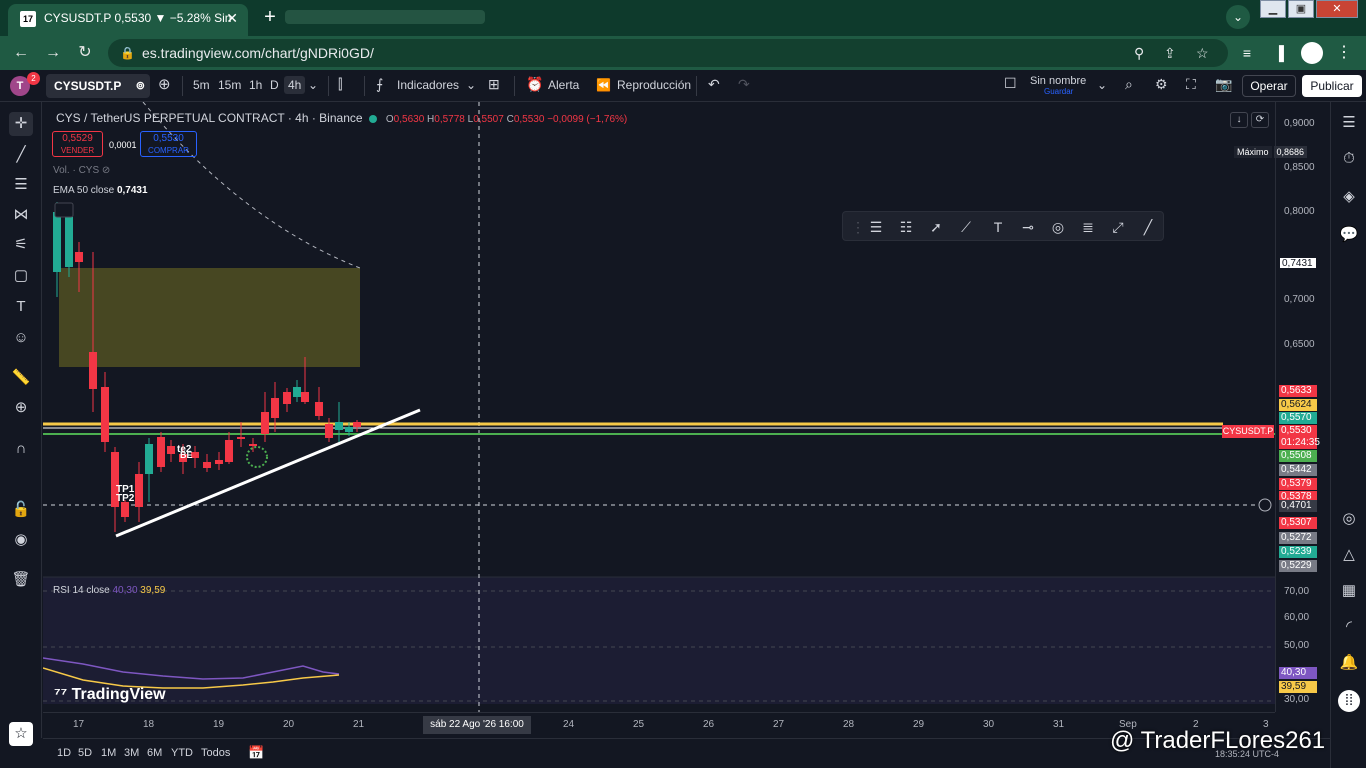 Image resolution: width=1366 pixels, height=768 pixels. I want to click on prediction-icon: ⚟, so click(21, 245).